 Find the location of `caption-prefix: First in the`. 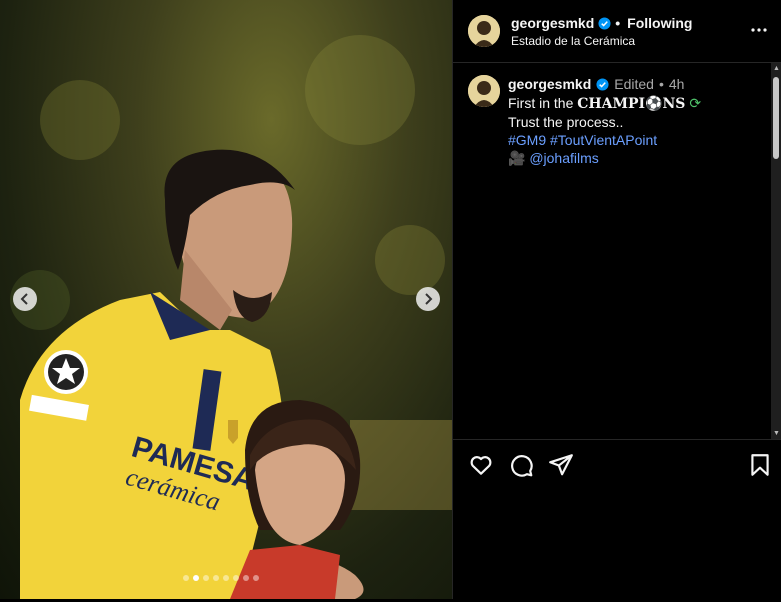

caption-prefix: First in the is located at coordinates (543, 103).